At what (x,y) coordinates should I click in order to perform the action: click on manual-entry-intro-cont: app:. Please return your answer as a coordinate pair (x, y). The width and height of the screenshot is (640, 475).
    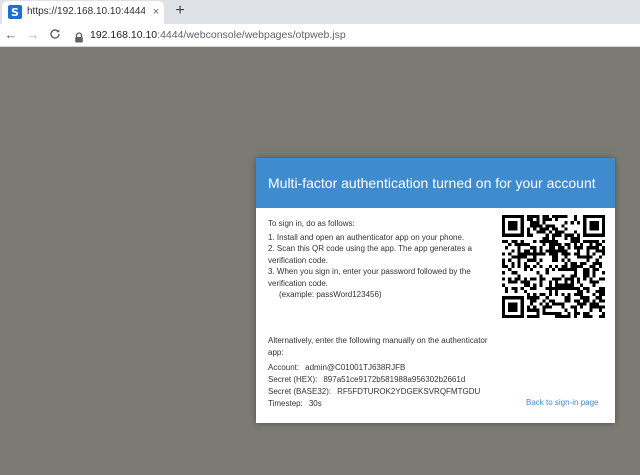
    Looking at the image, I should click on (276, 352).